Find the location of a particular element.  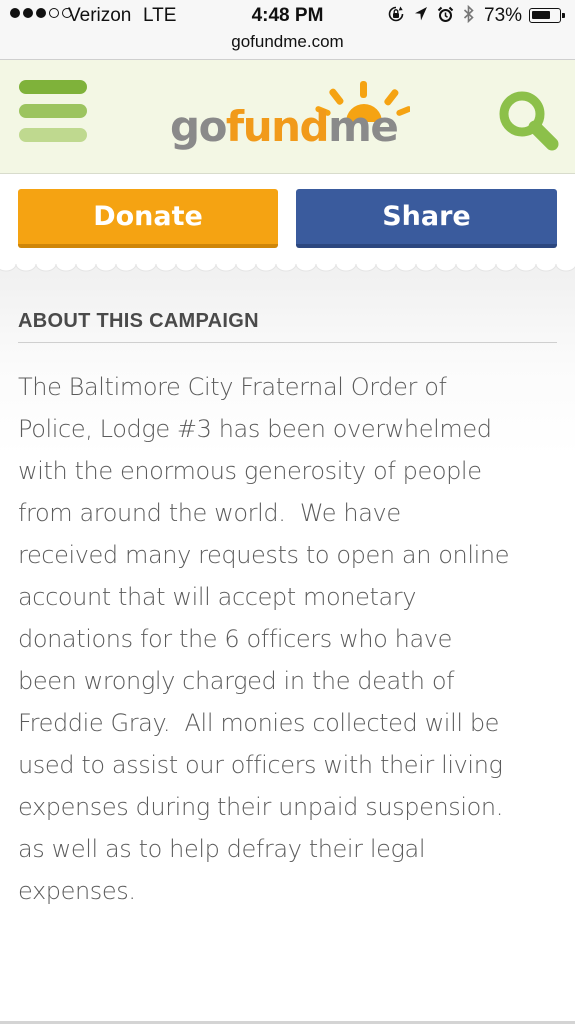

site-header: gofundme is located at coordinates (287, 117).